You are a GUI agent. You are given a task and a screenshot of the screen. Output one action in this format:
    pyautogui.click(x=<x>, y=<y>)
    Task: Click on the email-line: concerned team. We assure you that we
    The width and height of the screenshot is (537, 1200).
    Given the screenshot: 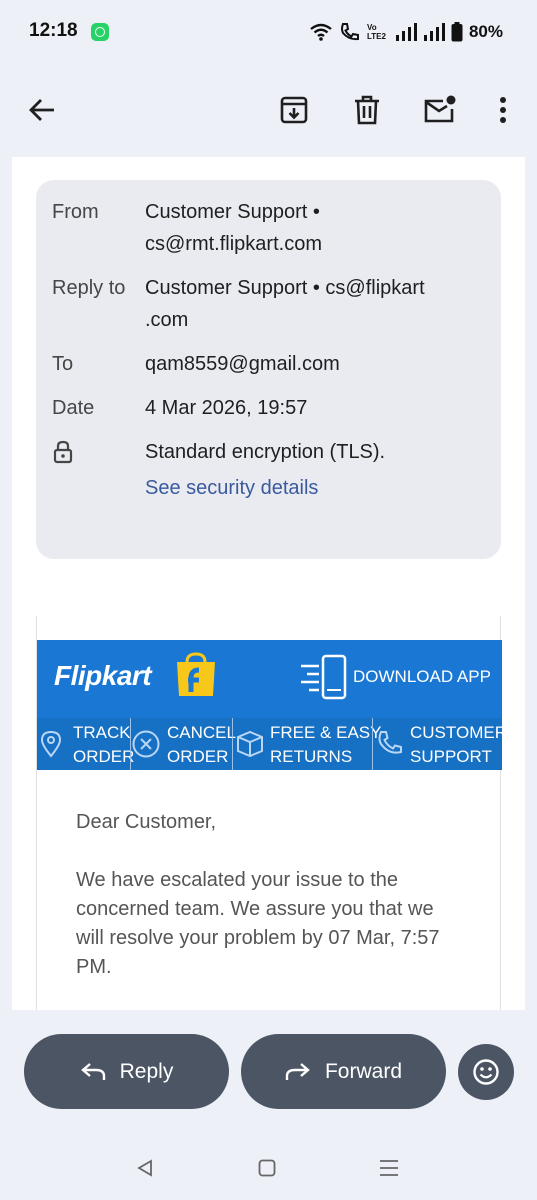 What is the action you would take?
    pyautogui.click(x=255, y=909)
    